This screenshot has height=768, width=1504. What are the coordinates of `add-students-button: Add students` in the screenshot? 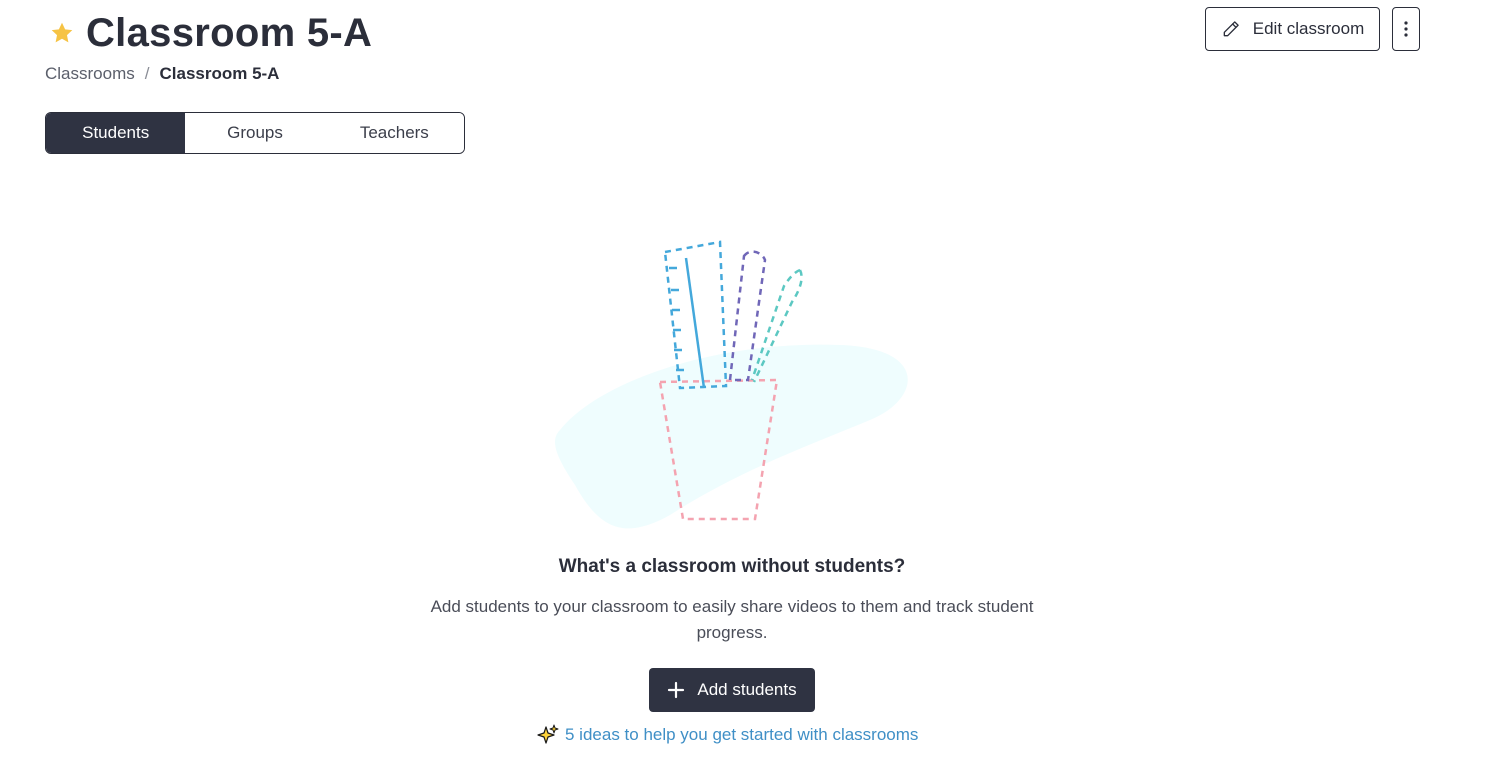 It's located at (732, 690).